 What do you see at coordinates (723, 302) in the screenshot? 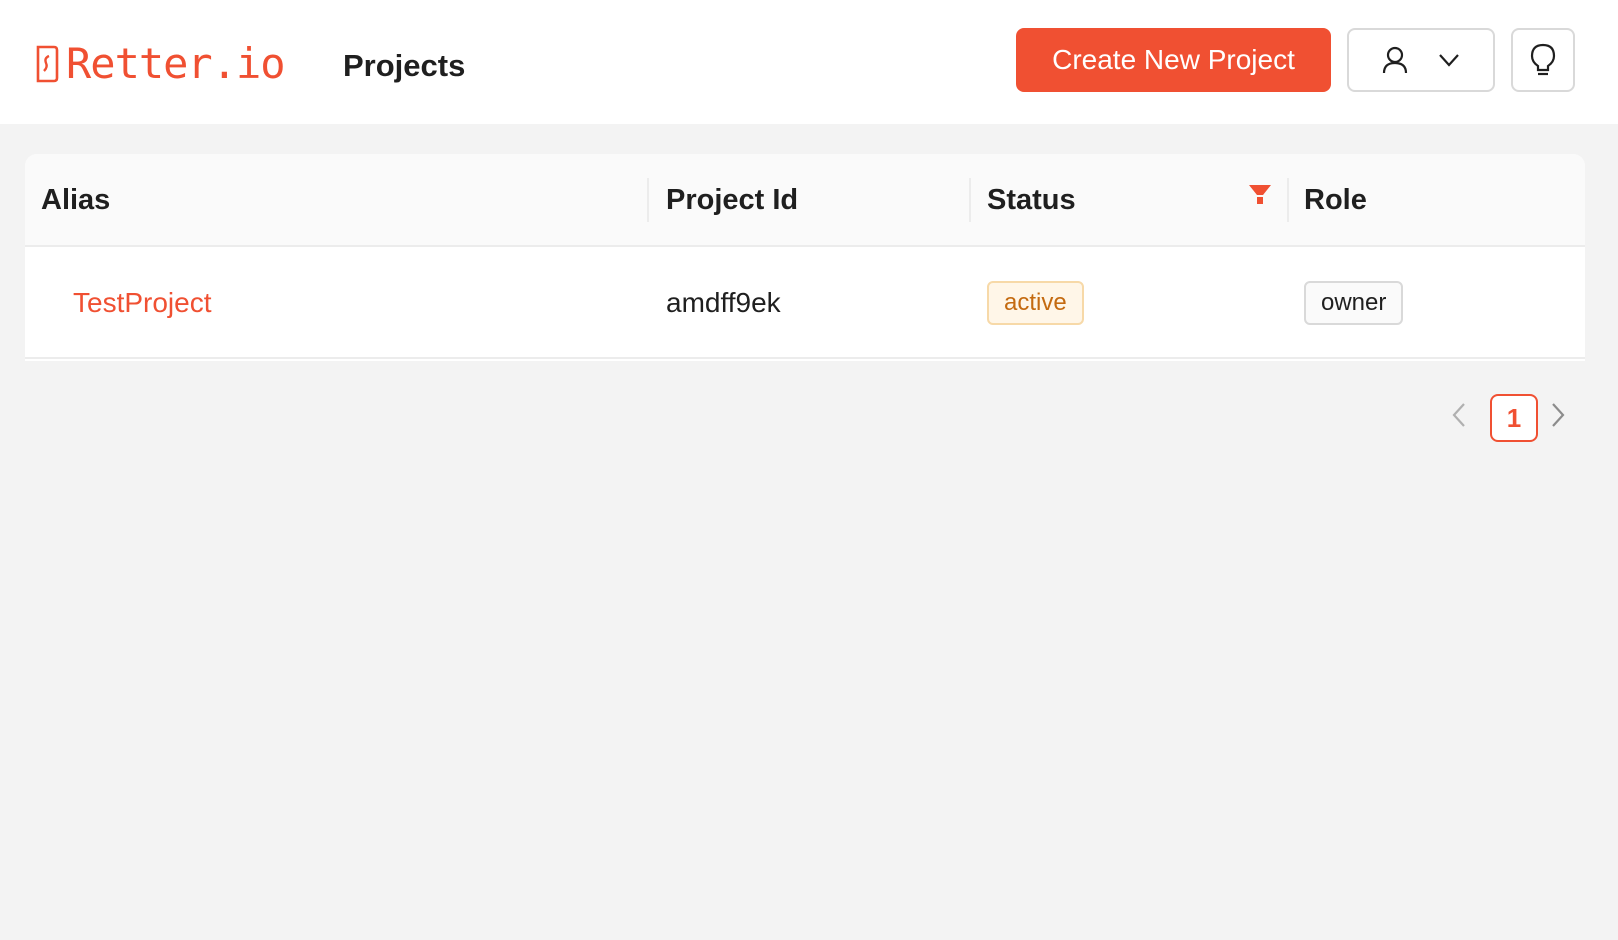
I see `project-id-cell: amdff9ek` at bounding box center [723, 302].